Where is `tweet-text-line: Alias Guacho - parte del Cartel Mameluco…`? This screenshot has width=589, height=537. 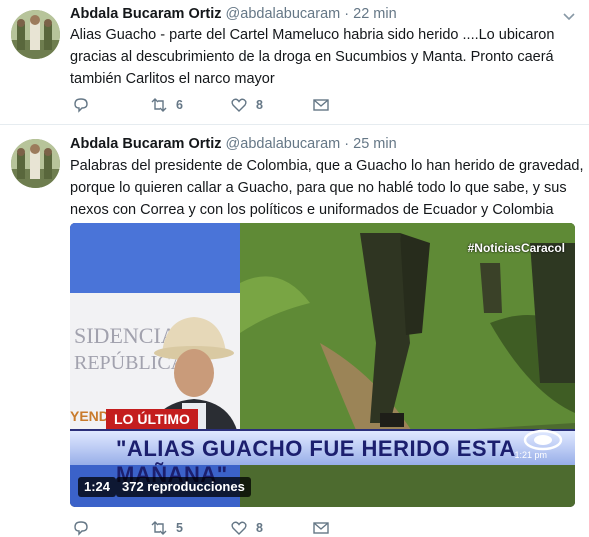
tweet-text-line: Alias Guacho - parte del Cartel Mameluco… is located at coordinates (312, 35).